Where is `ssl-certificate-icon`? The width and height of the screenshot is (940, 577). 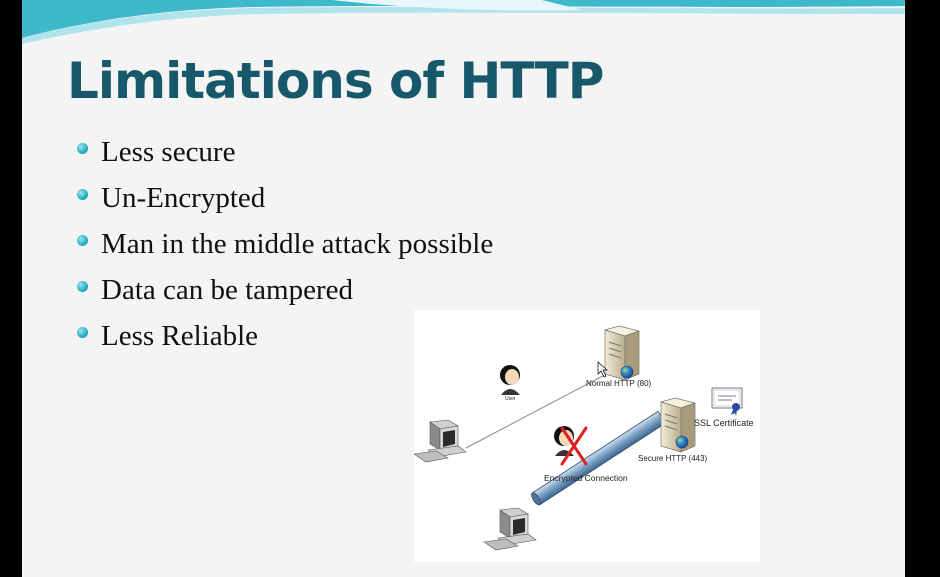 ssl-certificate-icon is located at coordinates (727, 401).